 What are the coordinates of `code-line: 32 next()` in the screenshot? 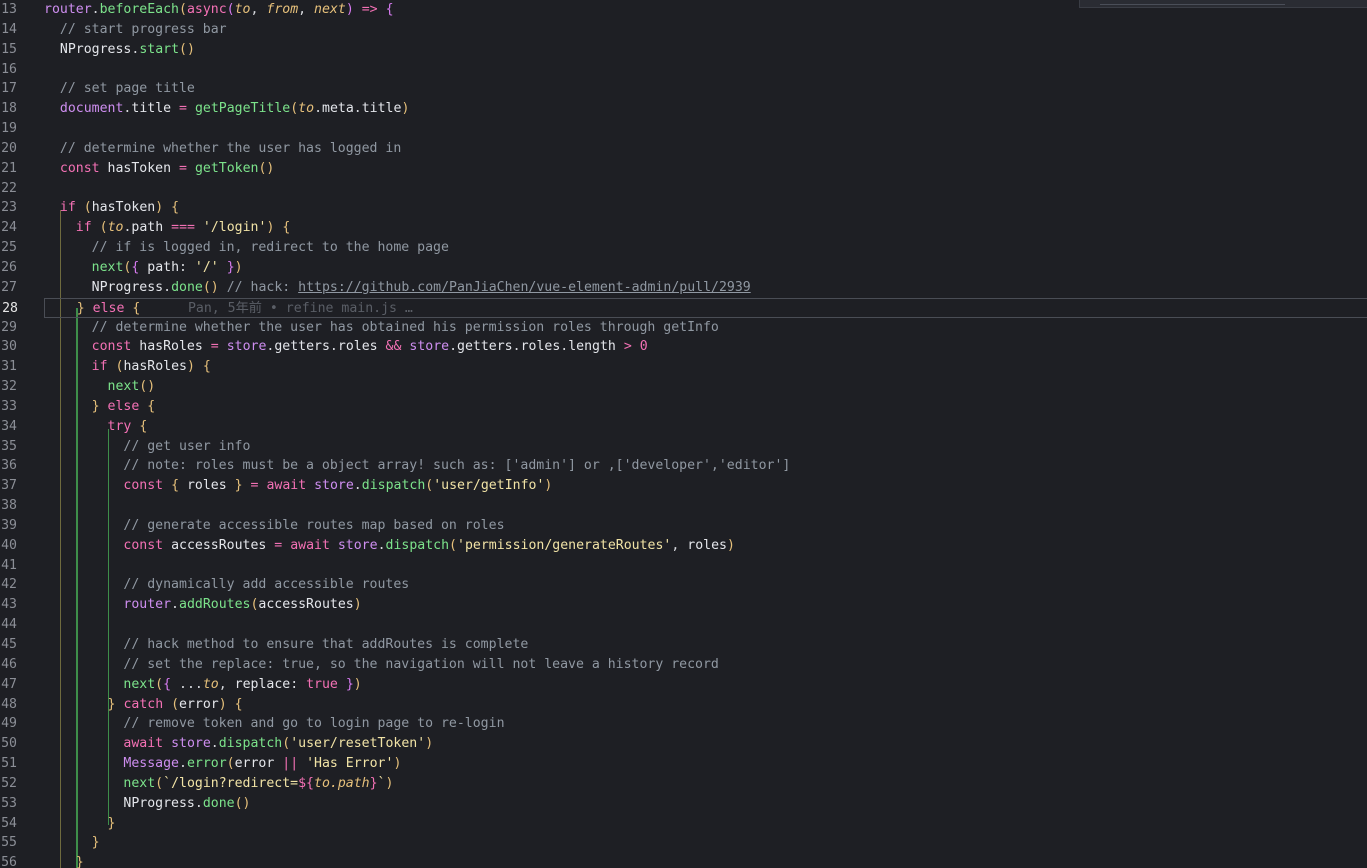 It's located at (683, 387).